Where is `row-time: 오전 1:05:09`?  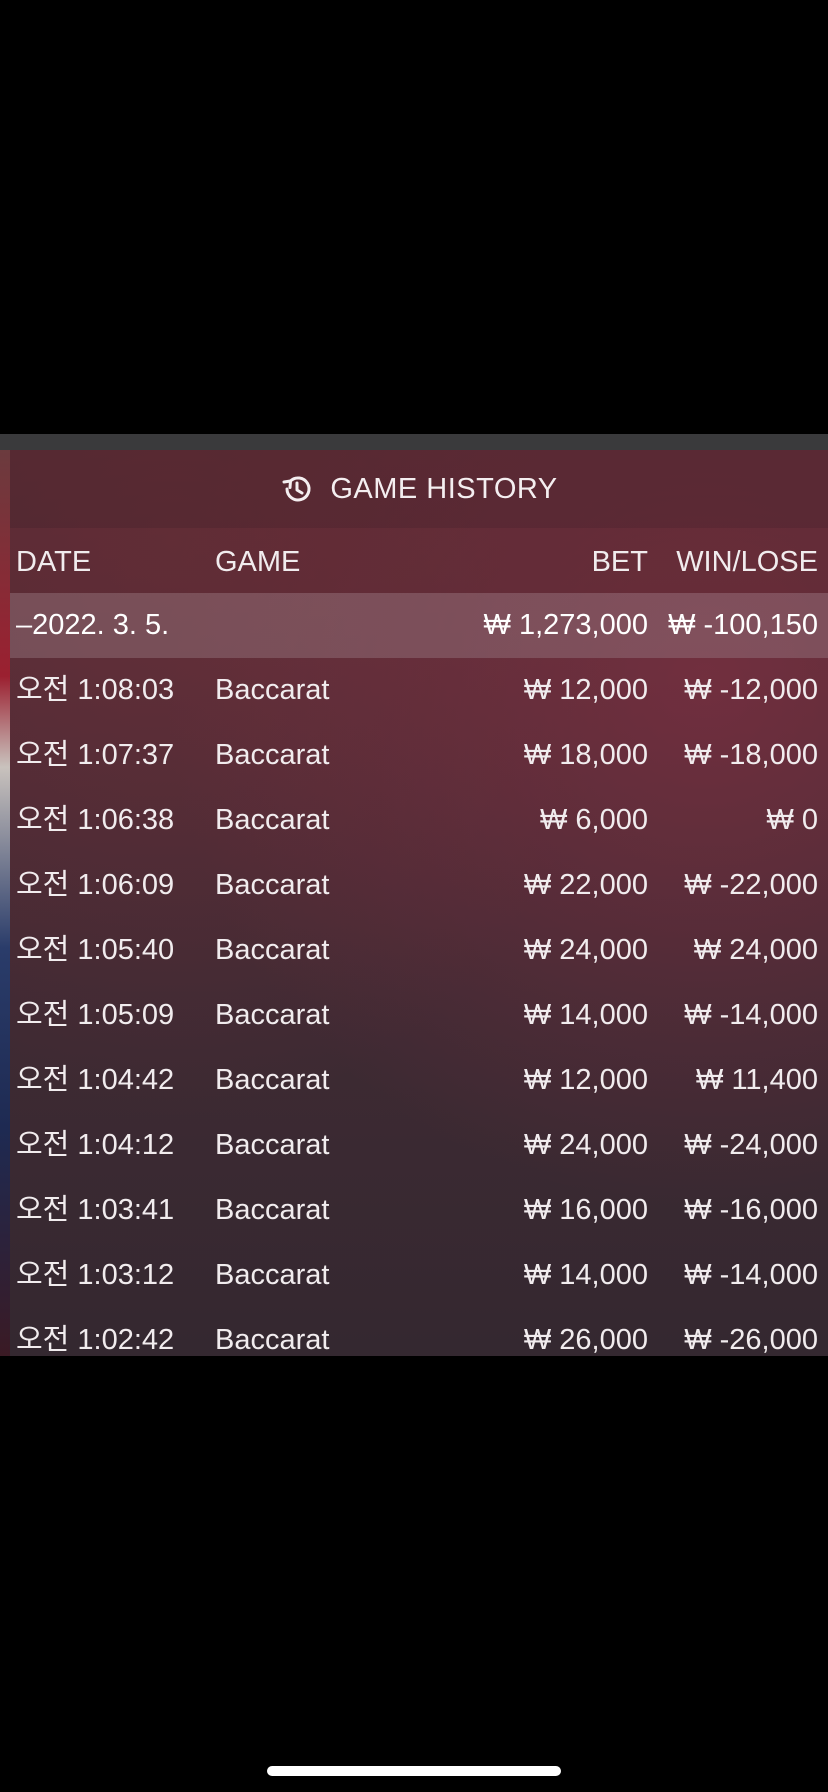 row-time: 오전 1:05:09 is located at coordinates (95, 1015).